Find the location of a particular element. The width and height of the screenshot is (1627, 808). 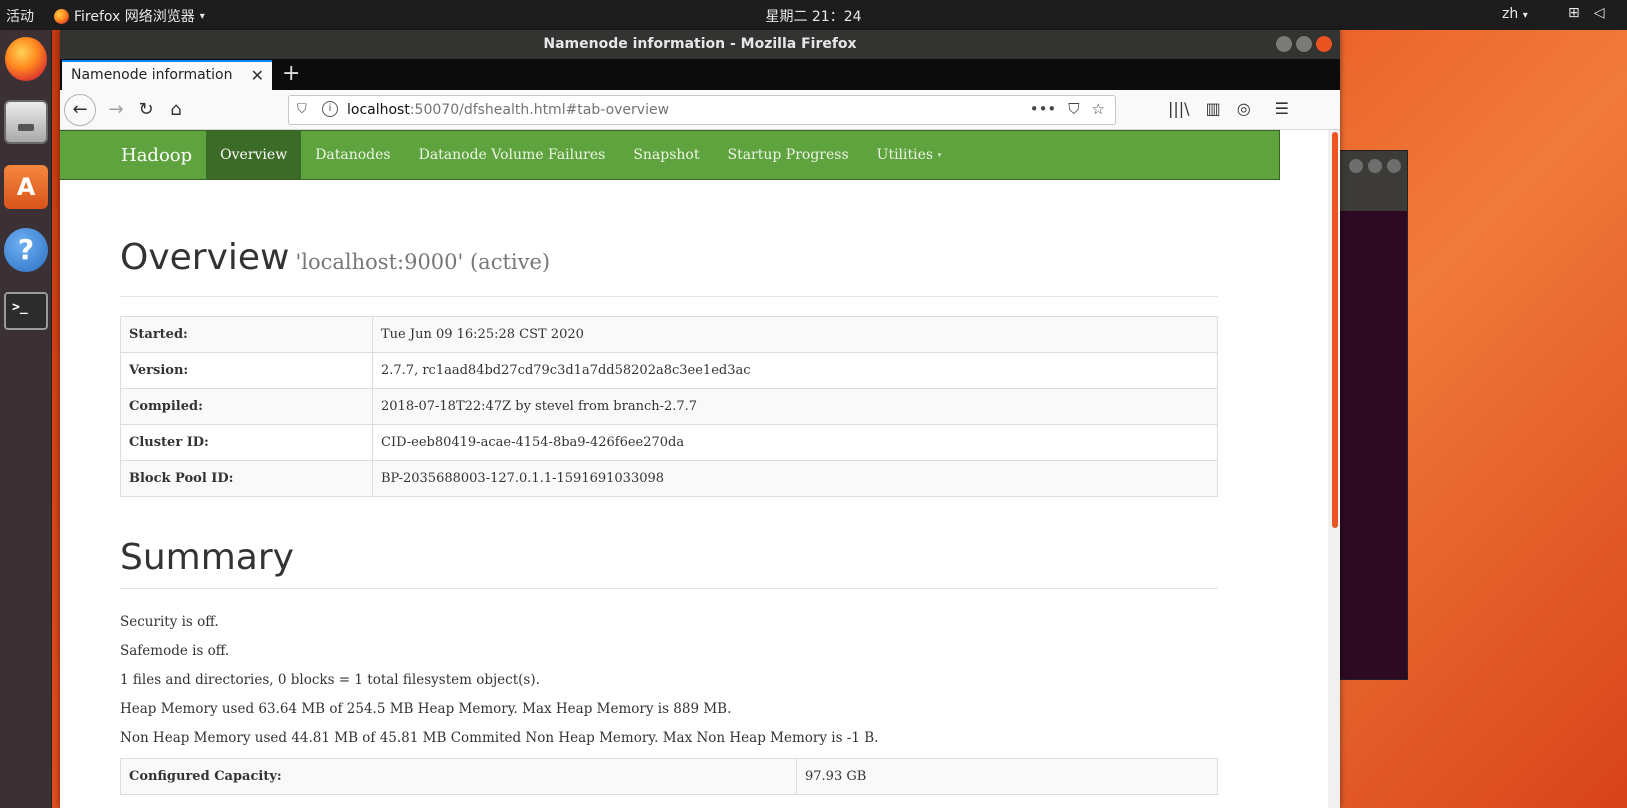

url-host: localhost is located at coordinates (378, 110).